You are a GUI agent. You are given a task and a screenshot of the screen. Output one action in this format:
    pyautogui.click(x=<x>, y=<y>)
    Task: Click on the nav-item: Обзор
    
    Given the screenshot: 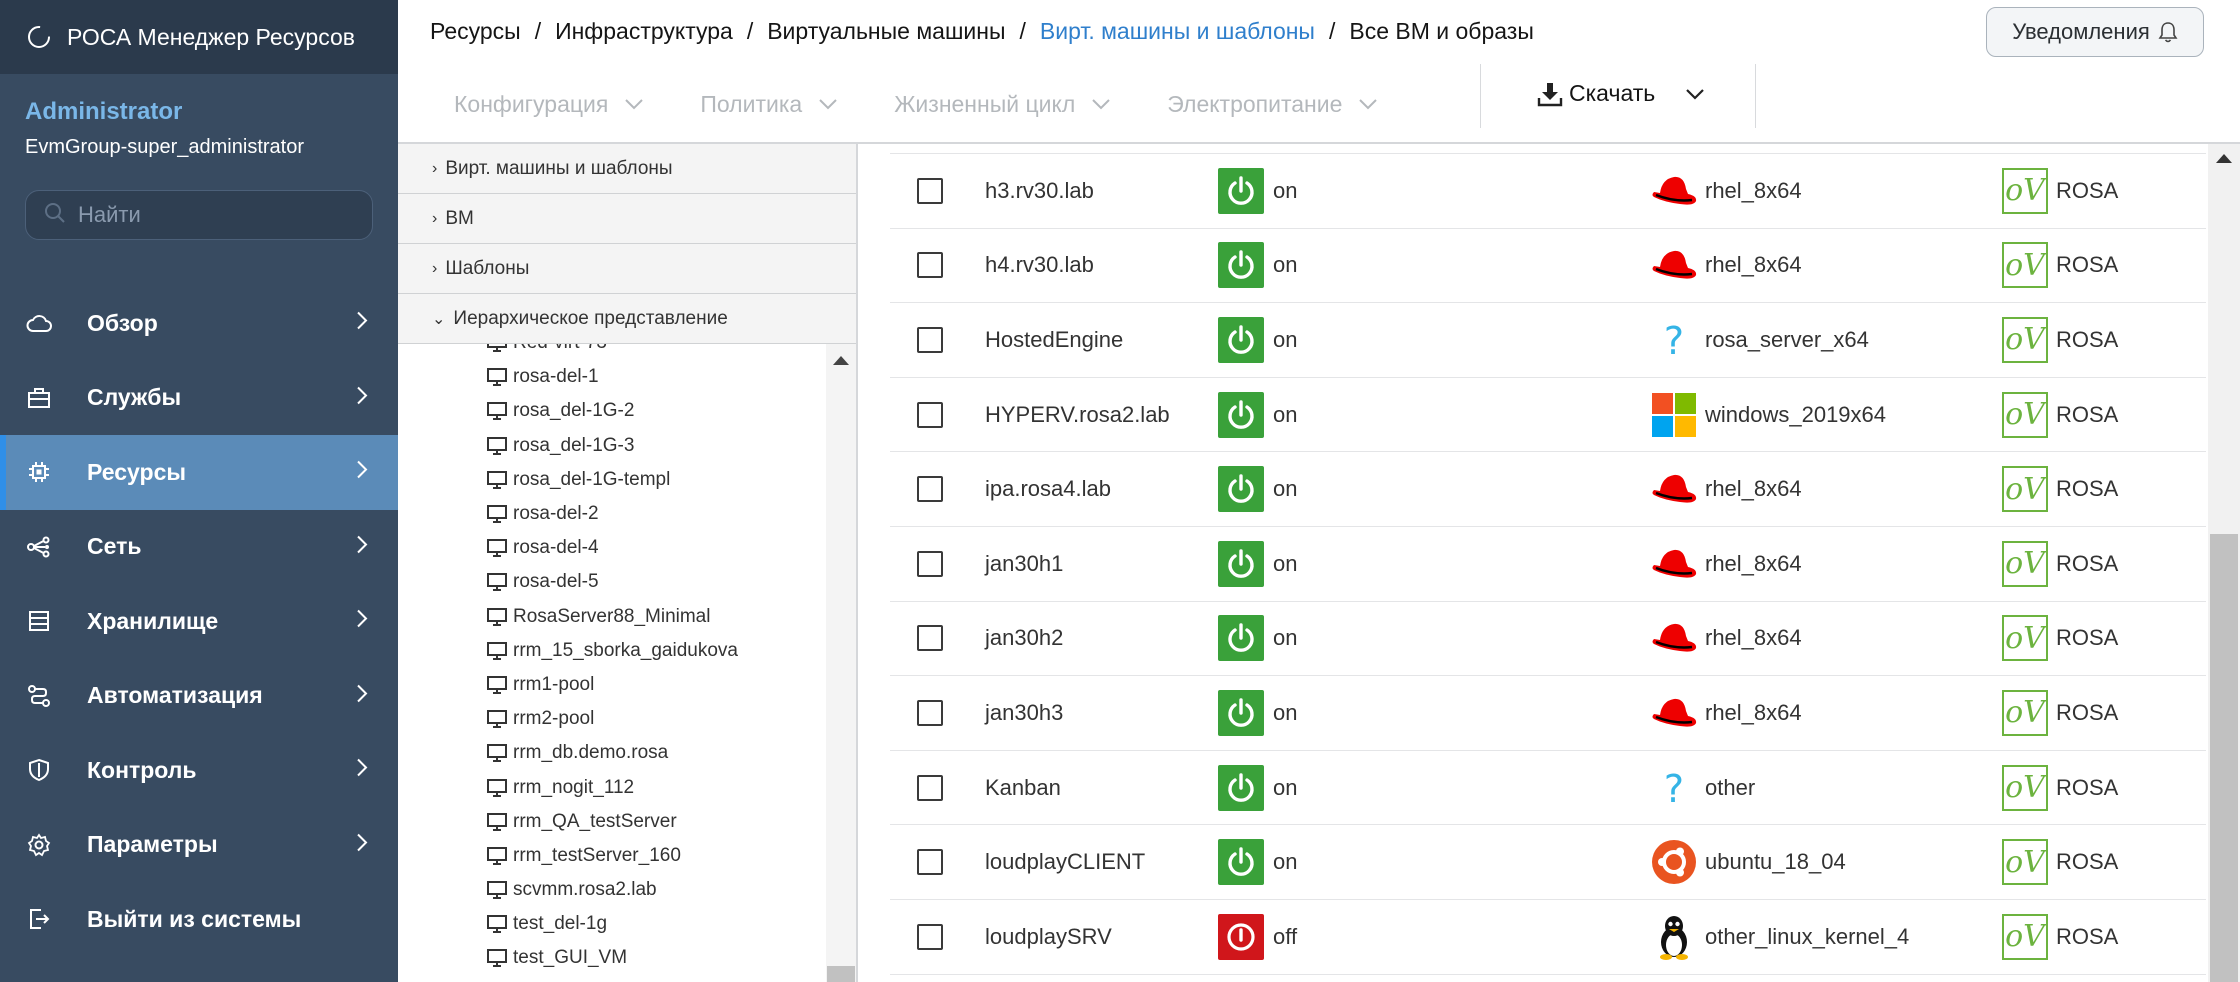 What is the action you would take?
    pyautogui.click(x=199, y=323)
    